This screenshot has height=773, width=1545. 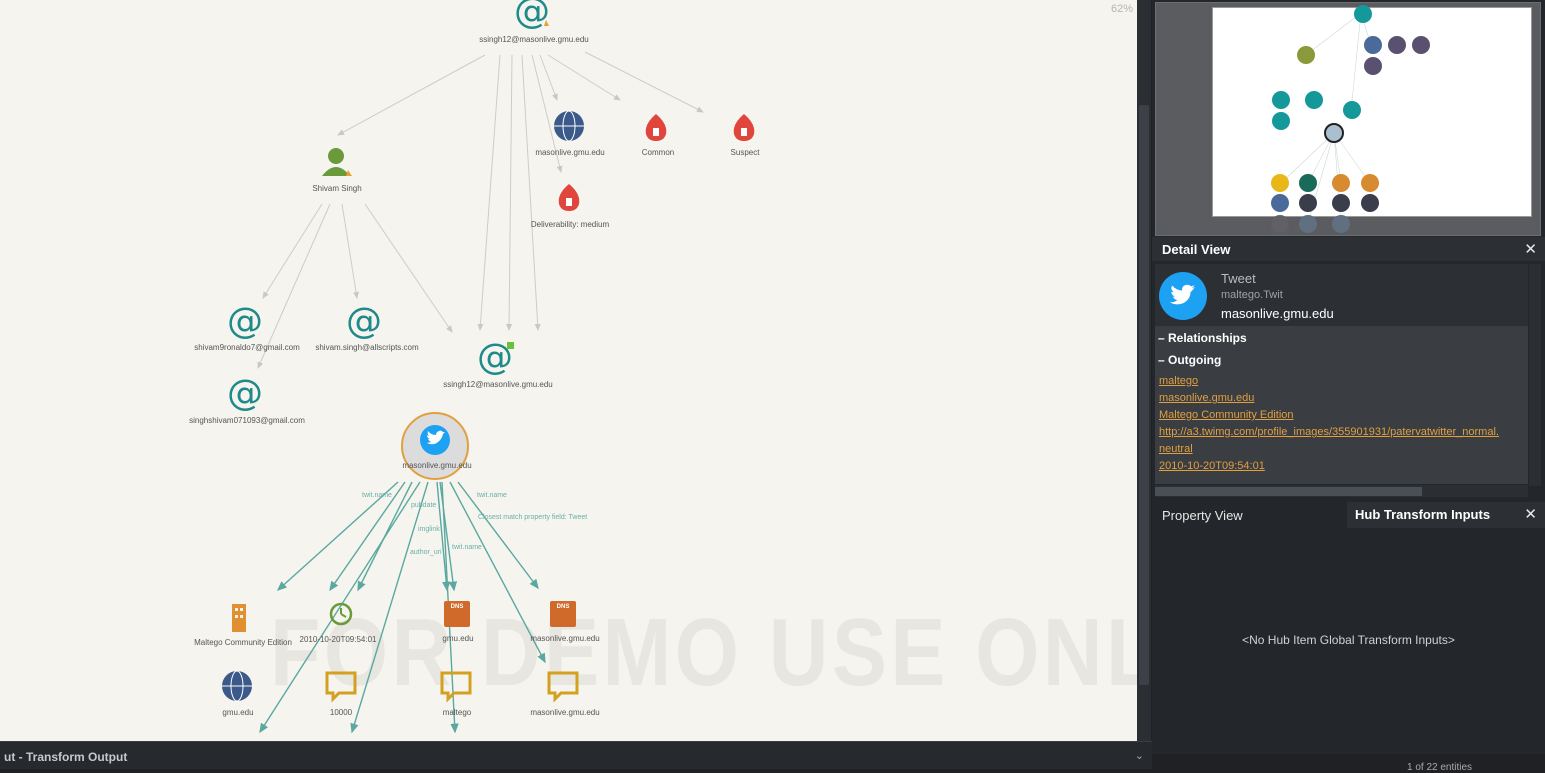 What do you see at coordinates (429, 529) in the screenshot?
I see `edge-label: imglink` at bounding box center [429, 529].